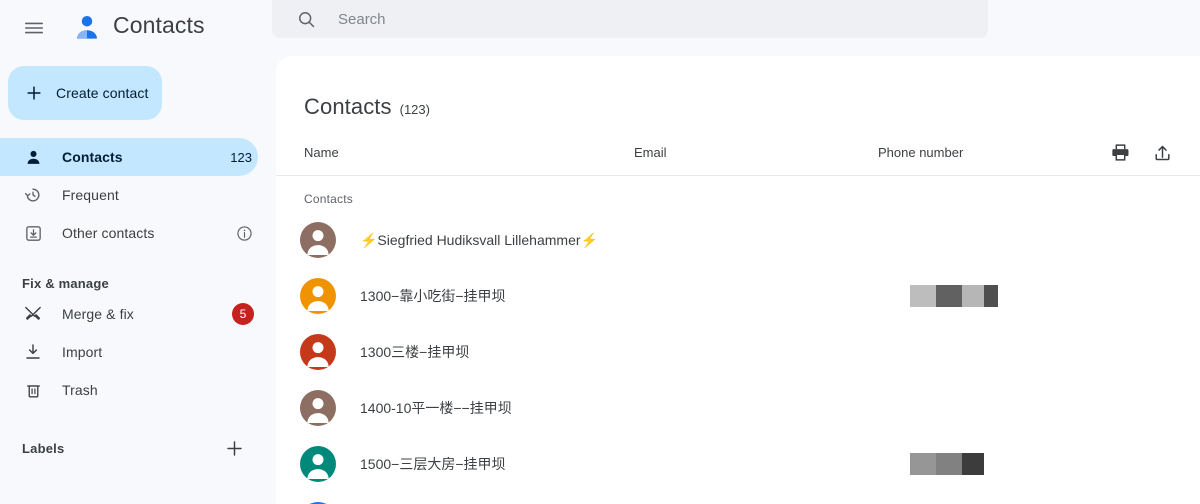 The width and height of the screenshot is (1200, 504). What do you see at coordinates (65, 283) in the screenshot?
I see `sidebar-section-fix-manage: Fix & manage` at bounding box center [65, 283].